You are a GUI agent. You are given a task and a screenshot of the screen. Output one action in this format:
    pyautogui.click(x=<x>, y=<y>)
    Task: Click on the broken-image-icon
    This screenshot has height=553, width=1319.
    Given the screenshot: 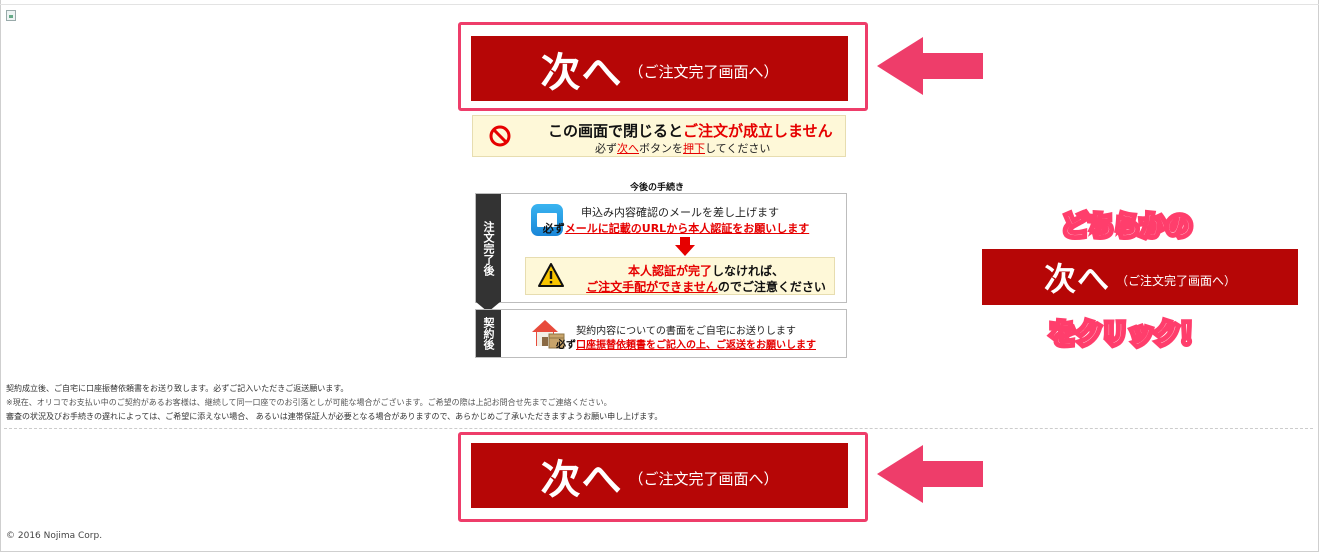 What is the action you would take?
    pyautogui.click(x=11, y=15)
    